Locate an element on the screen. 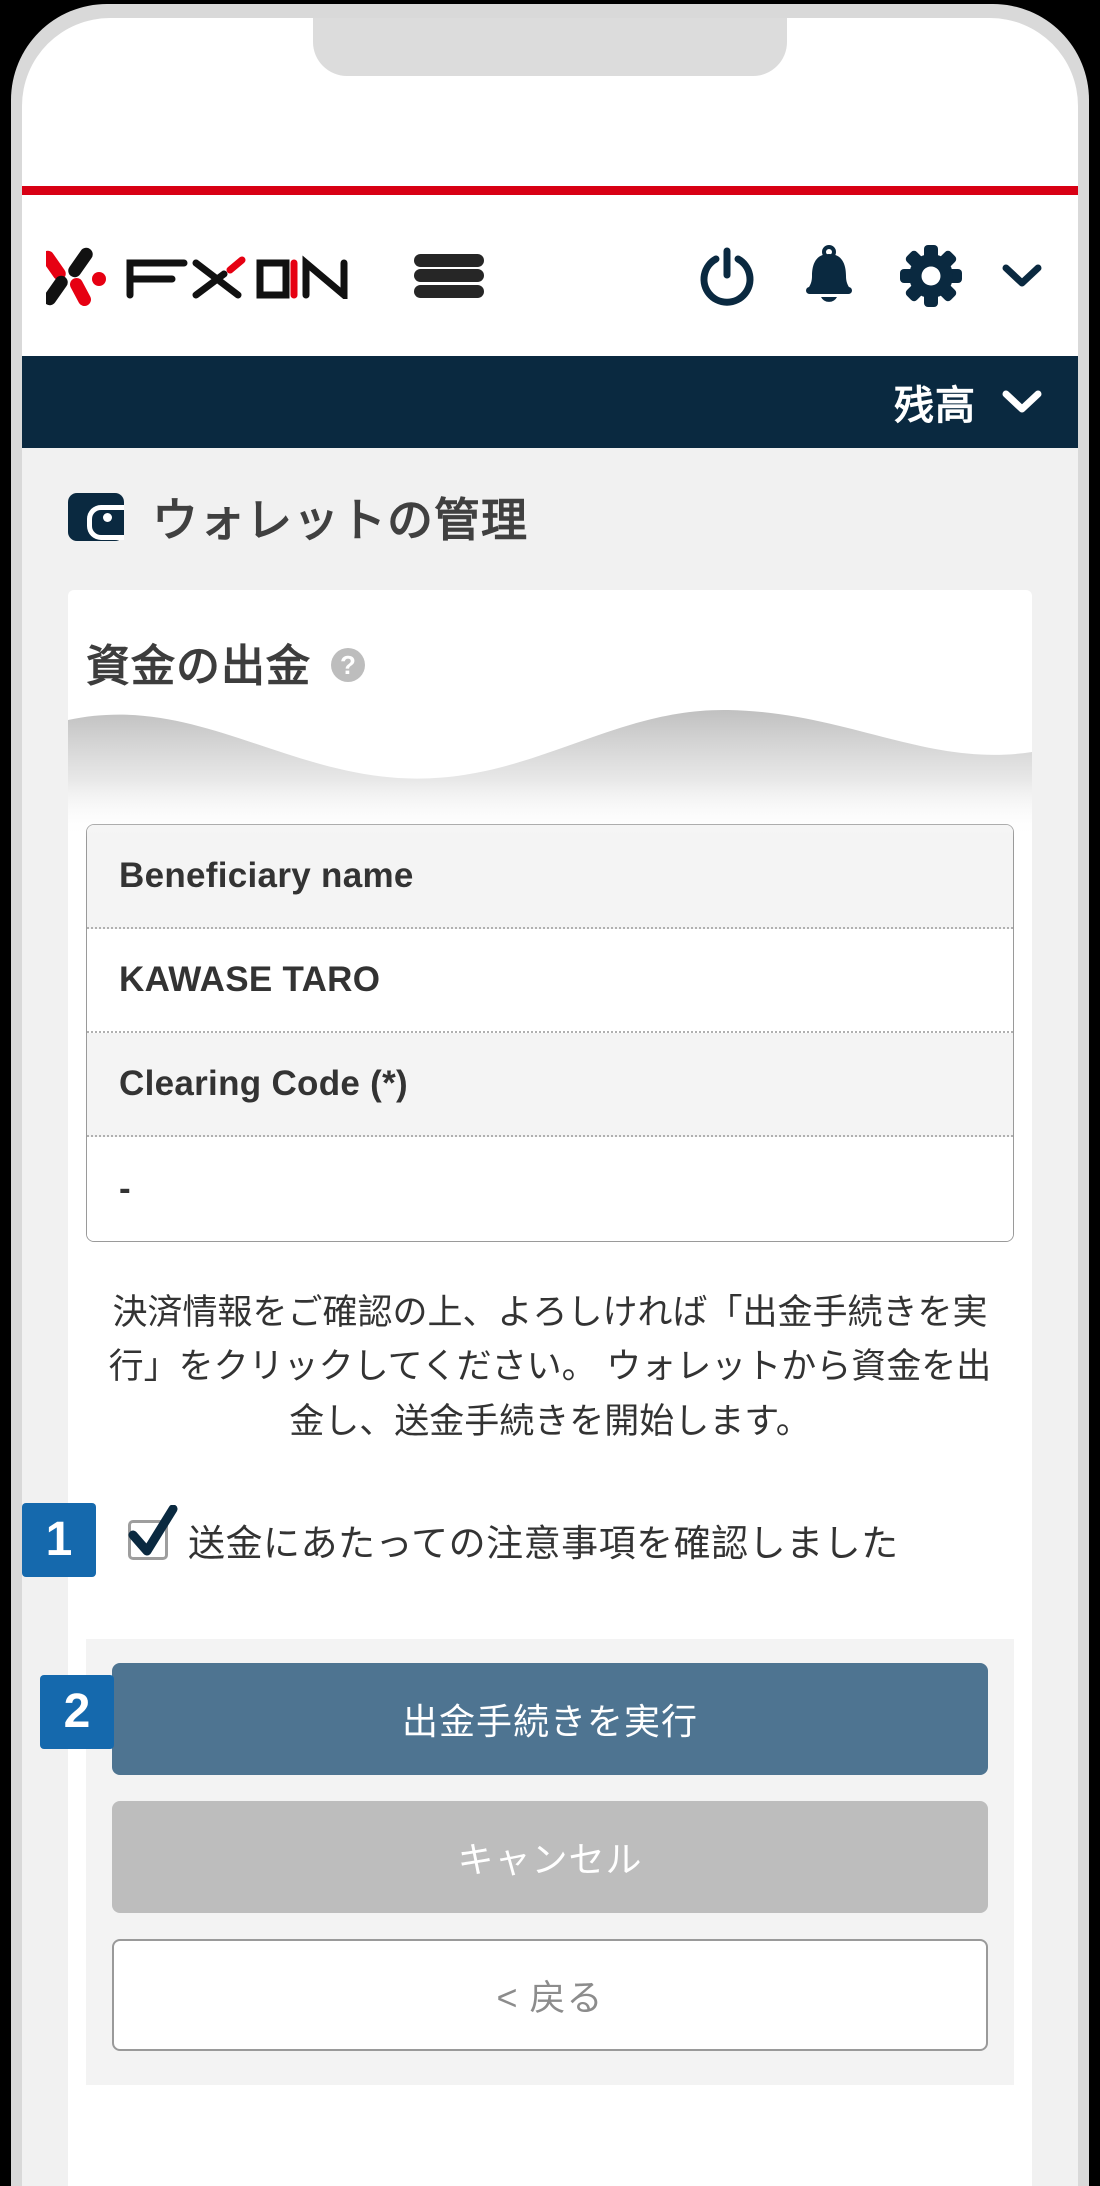 The height and width of the screenshot is (2186, 1100). execute-button-wrapper: 2 出金手続きを実行 is located at coordinates (514, 1718).